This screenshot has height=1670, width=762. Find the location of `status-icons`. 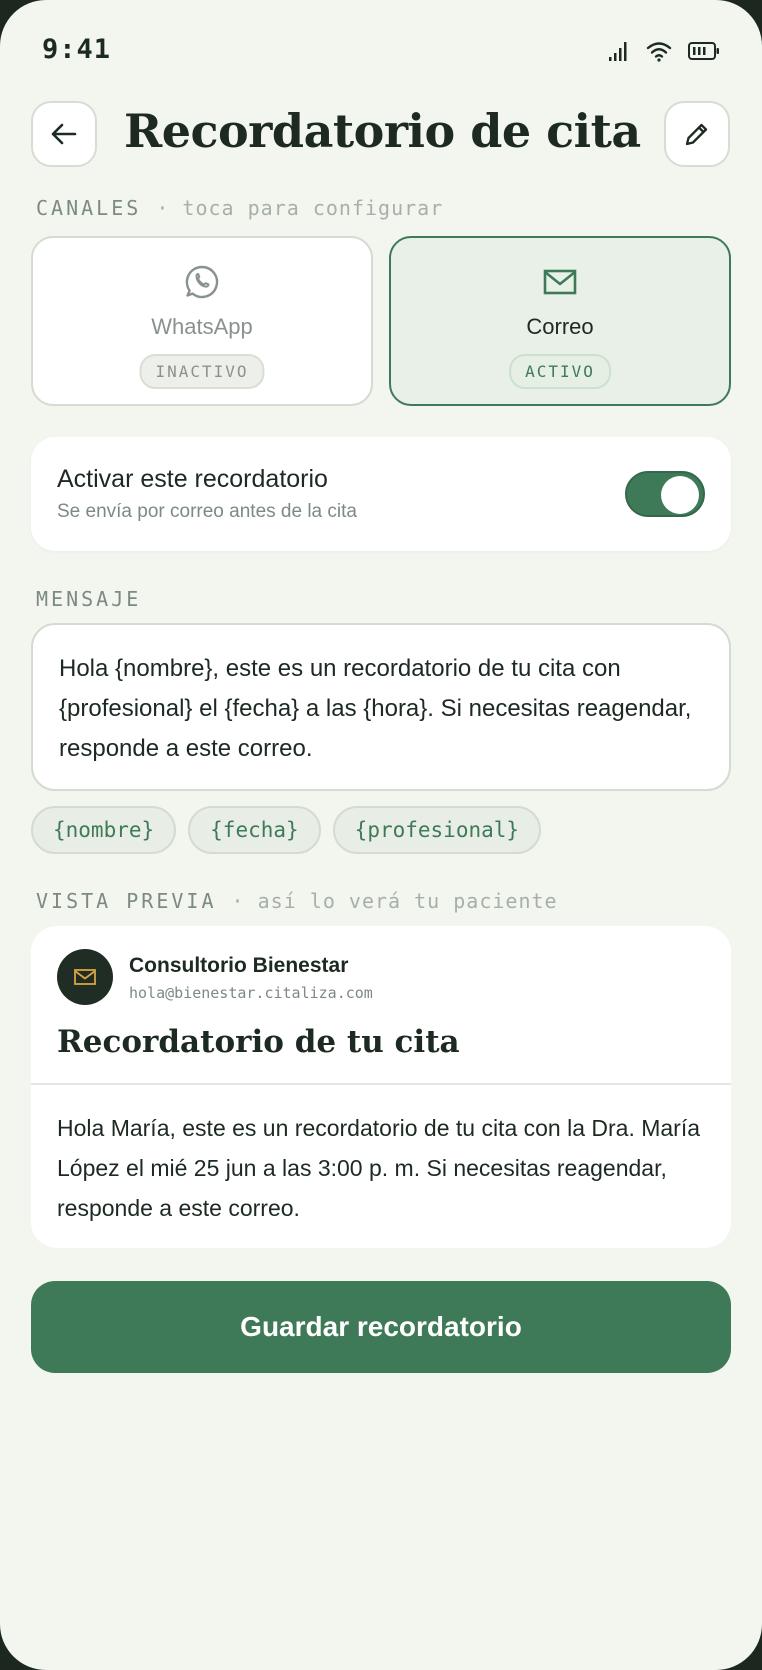

status-icons is located at coordinates (664, 53).